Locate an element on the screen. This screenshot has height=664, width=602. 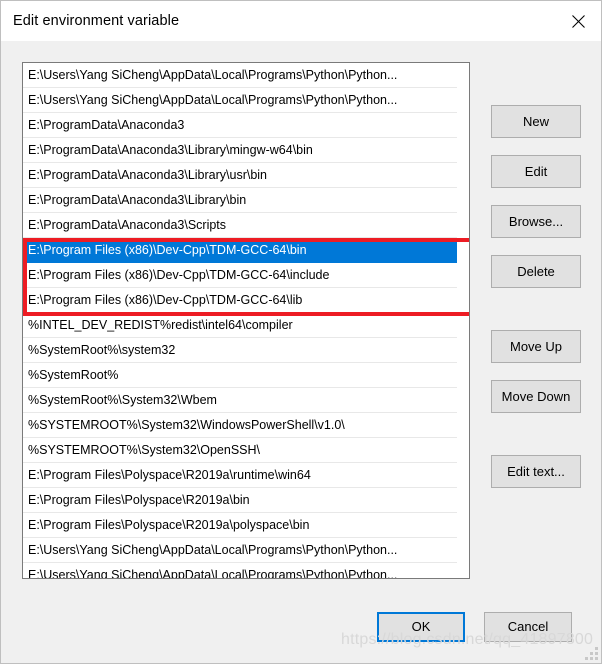
dialog-footer: OK Cancel is located at coordinates (301, 632).